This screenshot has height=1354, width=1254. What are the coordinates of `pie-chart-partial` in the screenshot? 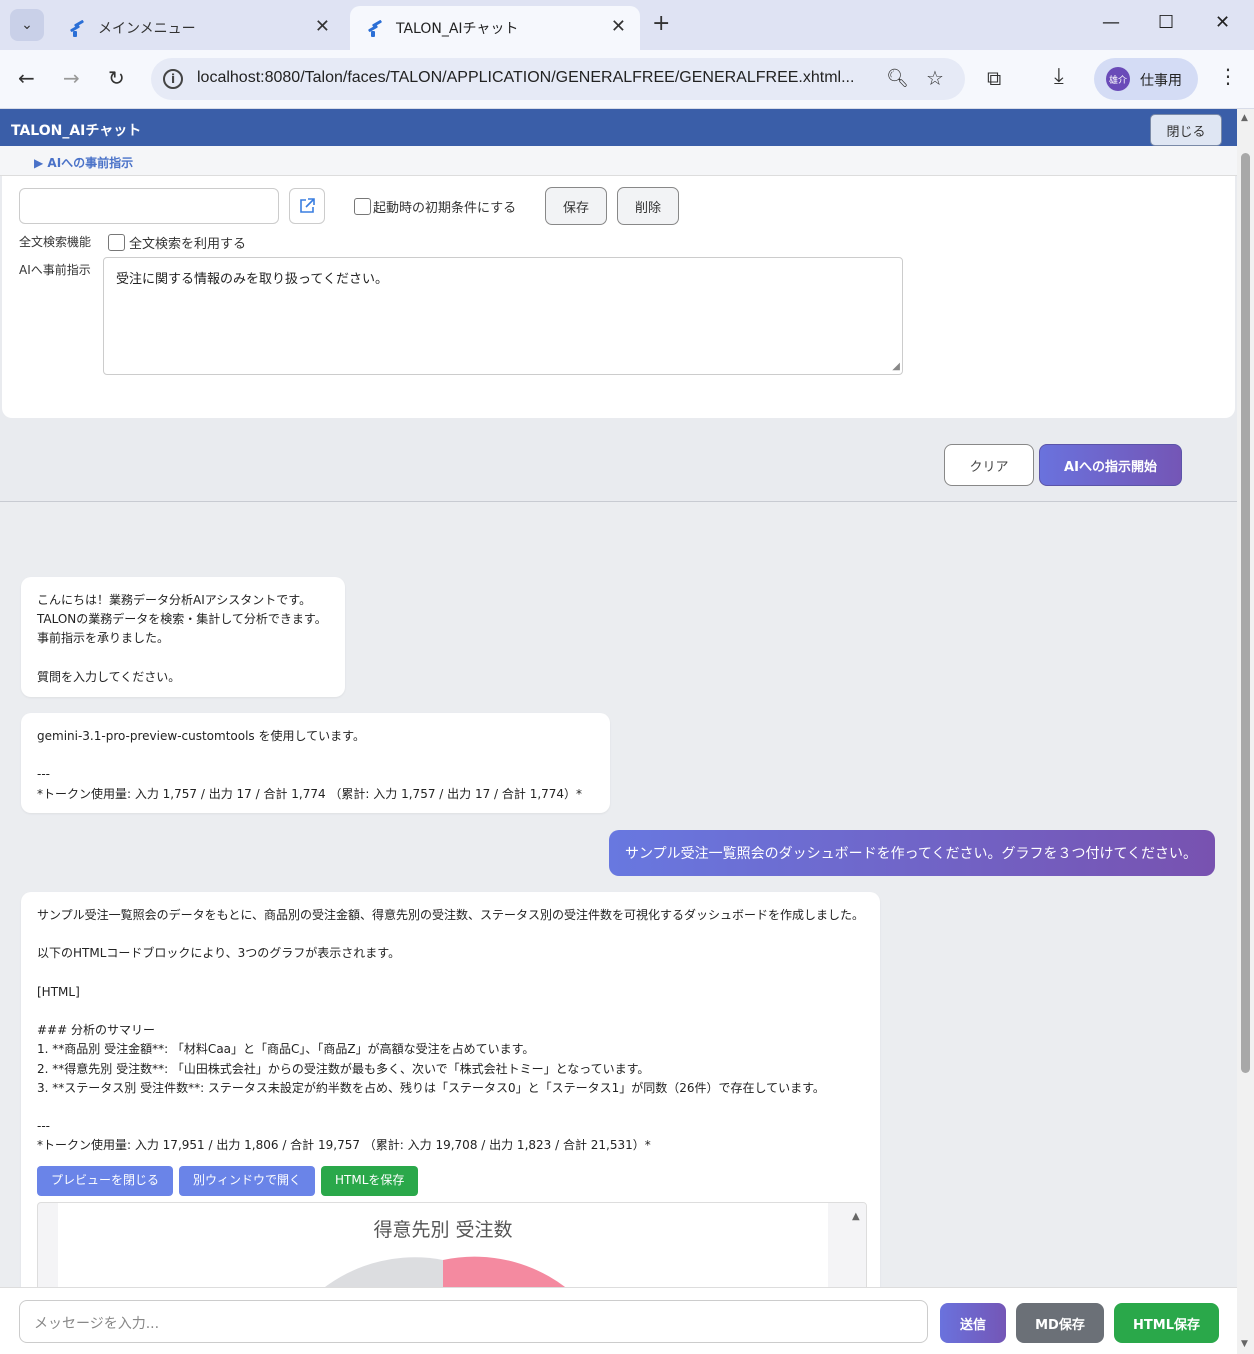 It's located at (445, 1271).